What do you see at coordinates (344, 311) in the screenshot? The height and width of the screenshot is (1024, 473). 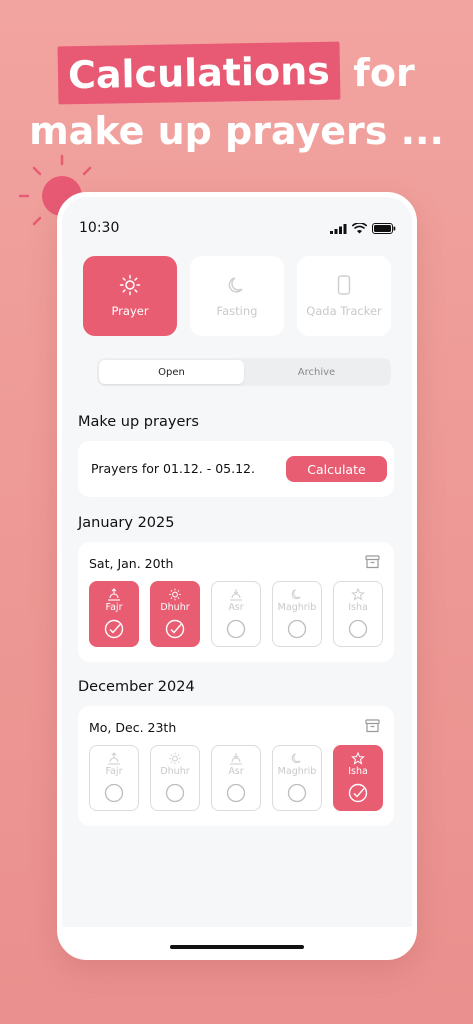 I see `mode-label-qada-tracker: Qada Tracker` at bounding box center [344, 311].